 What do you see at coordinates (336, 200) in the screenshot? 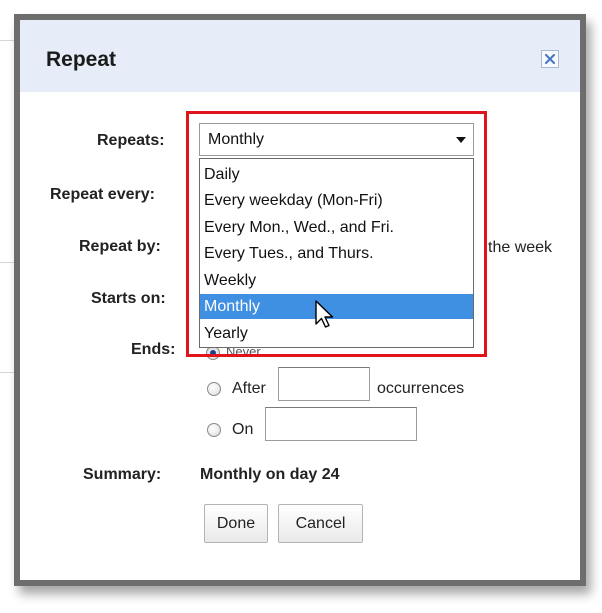
I see `dropdown-option-every-weekday: Every weekday (Mon-Fri)` at bounding box center [336, 200].